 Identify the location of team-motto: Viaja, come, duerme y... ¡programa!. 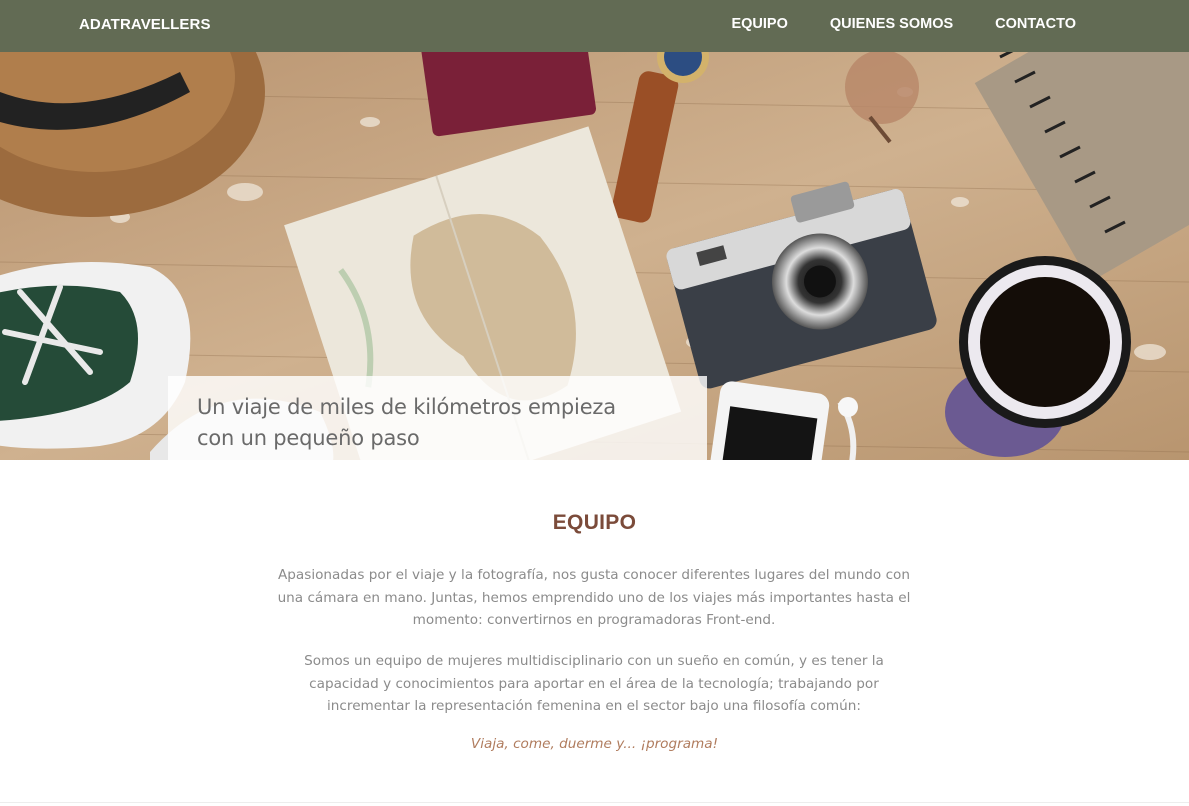
(594, 744).